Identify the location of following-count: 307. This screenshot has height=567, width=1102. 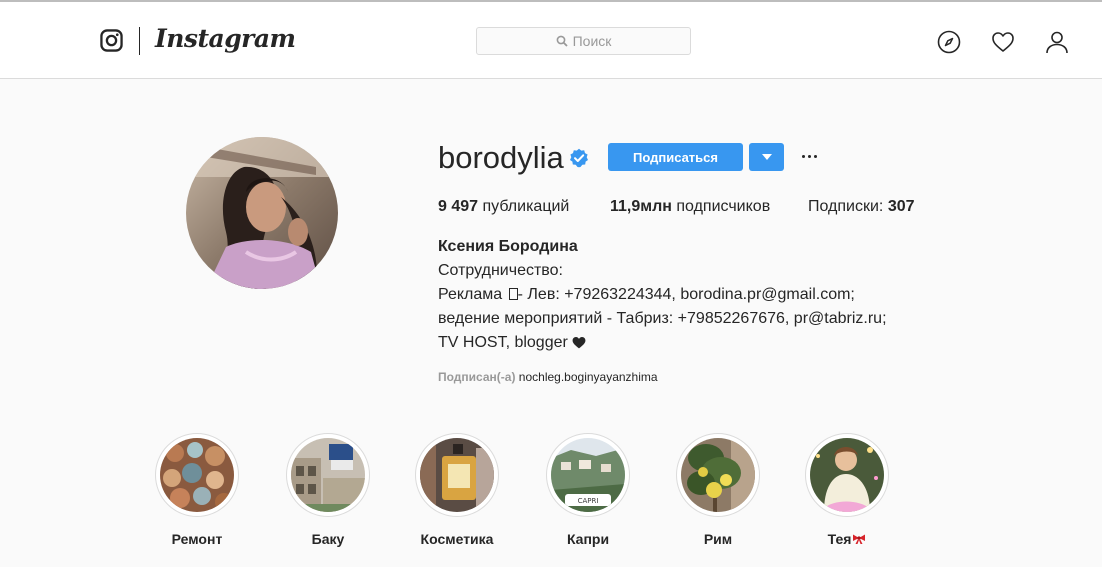
(901, 206).